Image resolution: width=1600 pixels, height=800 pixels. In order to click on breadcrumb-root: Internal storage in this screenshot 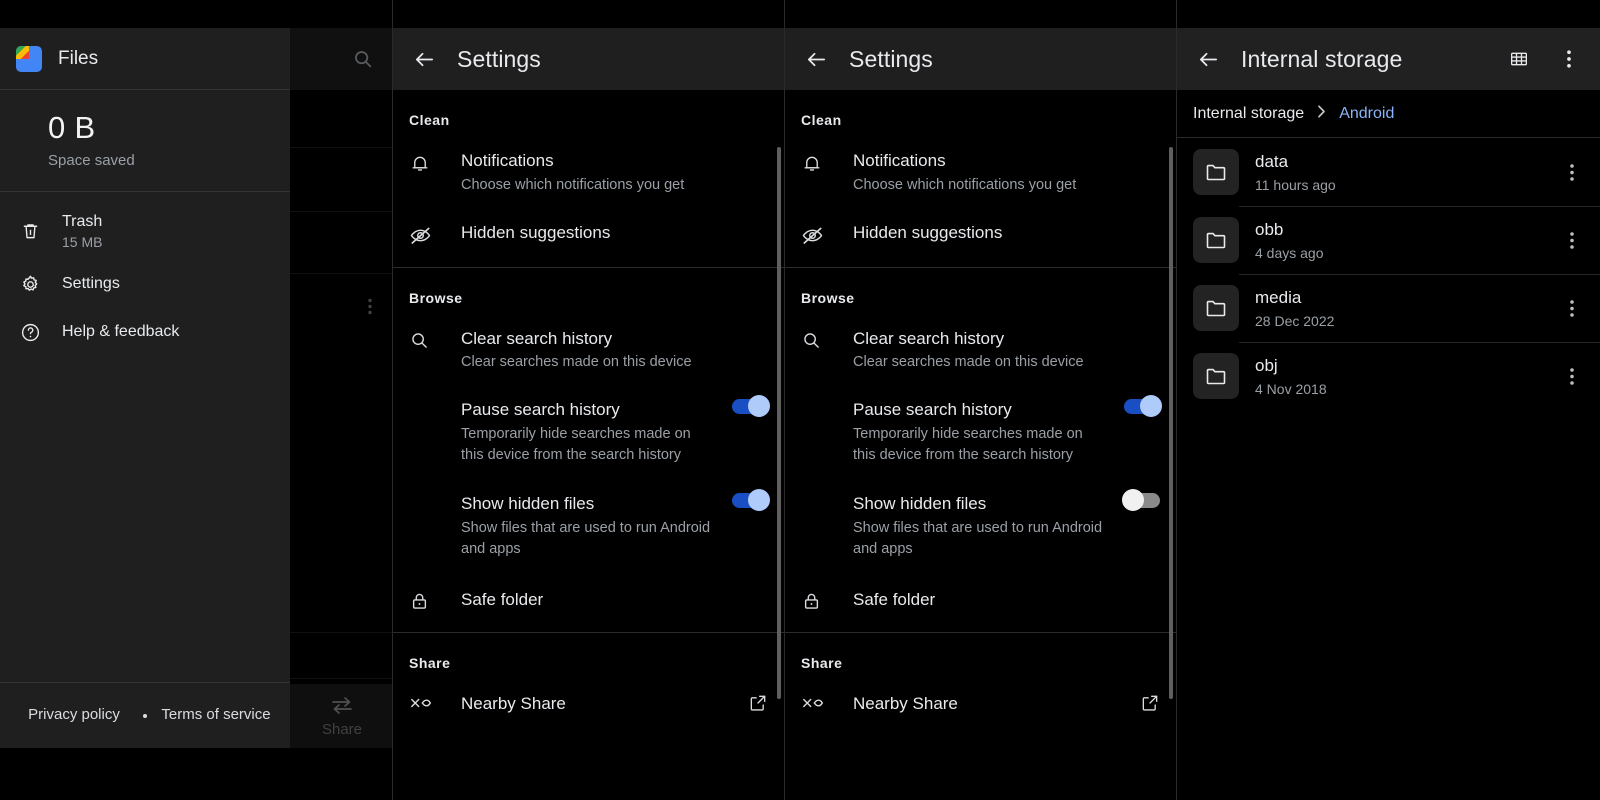, I will do `click(1248, 114)`.